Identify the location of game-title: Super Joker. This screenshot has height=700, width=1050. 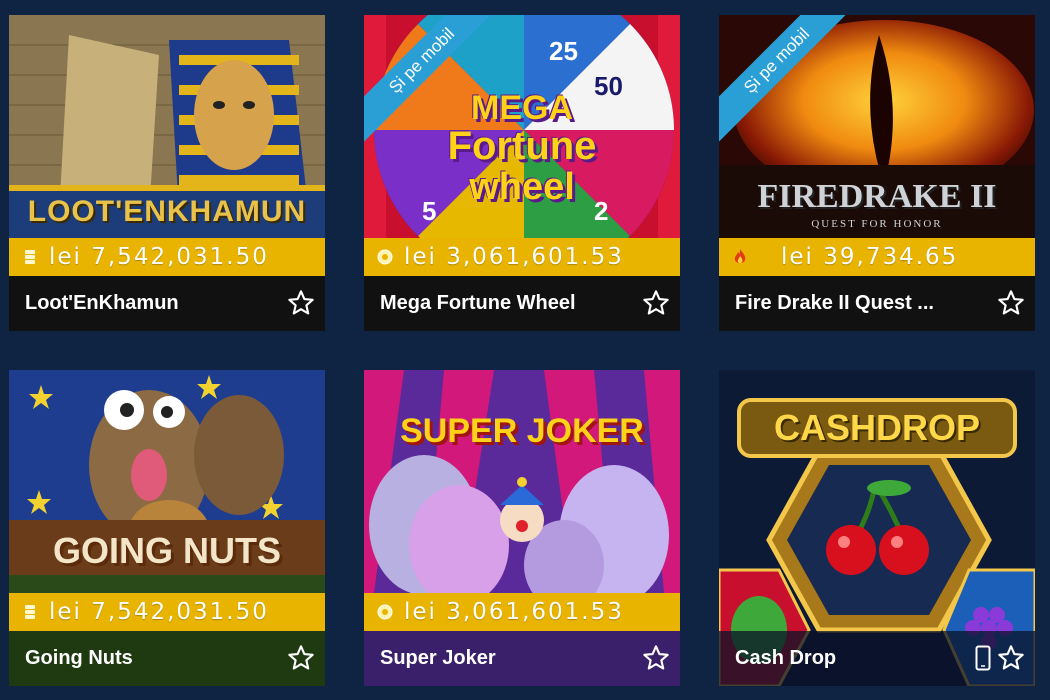
(438, 658).